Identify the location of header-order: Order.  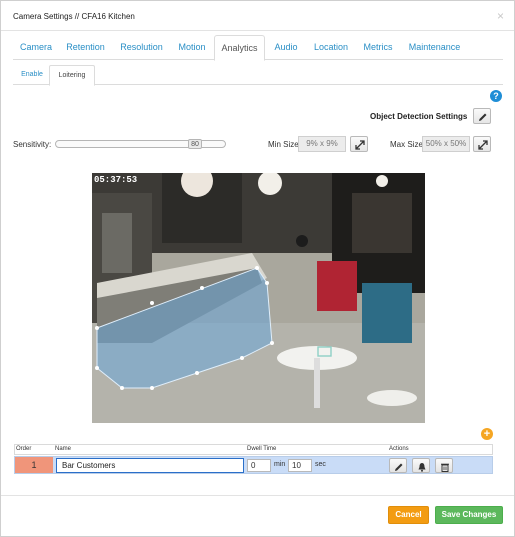
(24, 449).